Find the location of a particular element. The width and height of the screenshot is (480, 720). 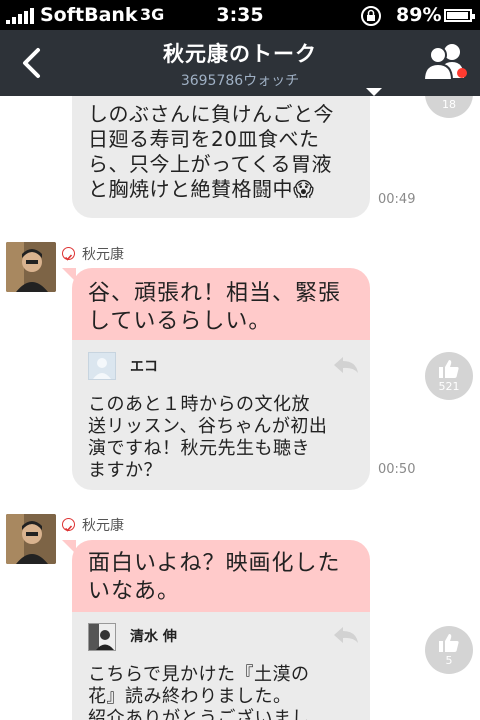

like-button: 521 is located at coordinates (449, 376).